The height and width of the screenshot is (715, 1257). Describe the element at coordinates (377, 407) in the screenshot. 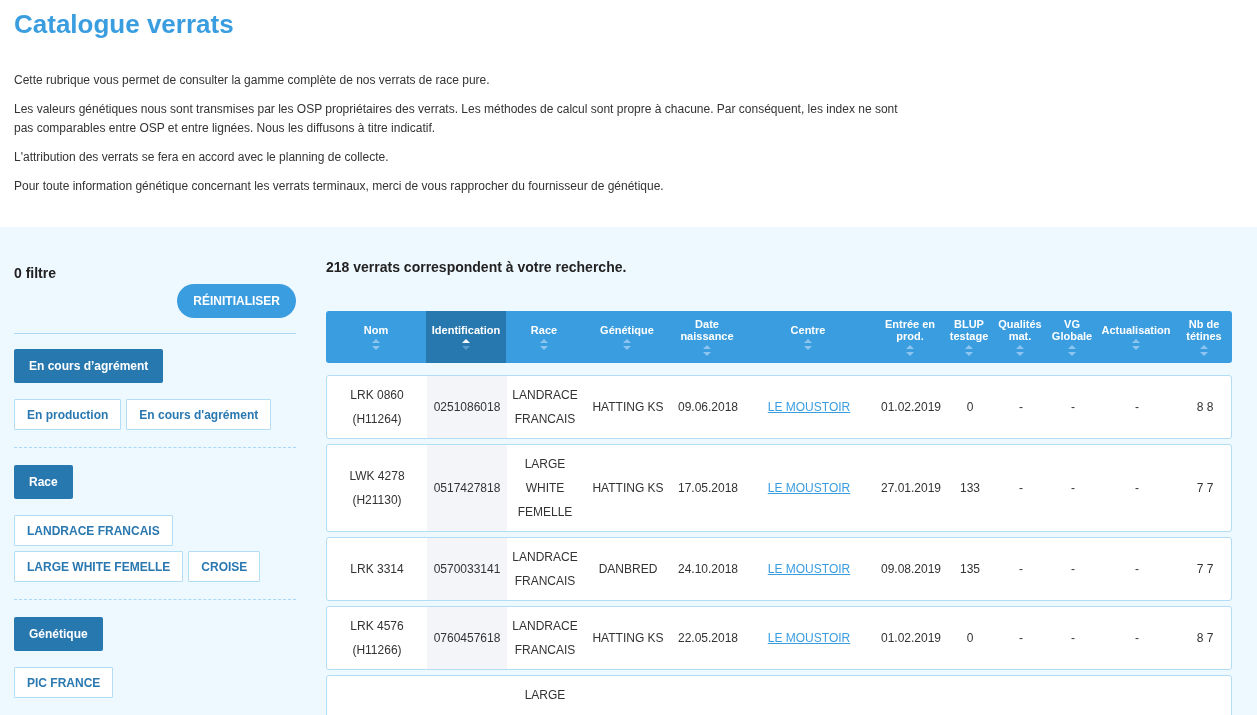

I see `table-cell-text: LRK 0860 (H11264)` at that location.